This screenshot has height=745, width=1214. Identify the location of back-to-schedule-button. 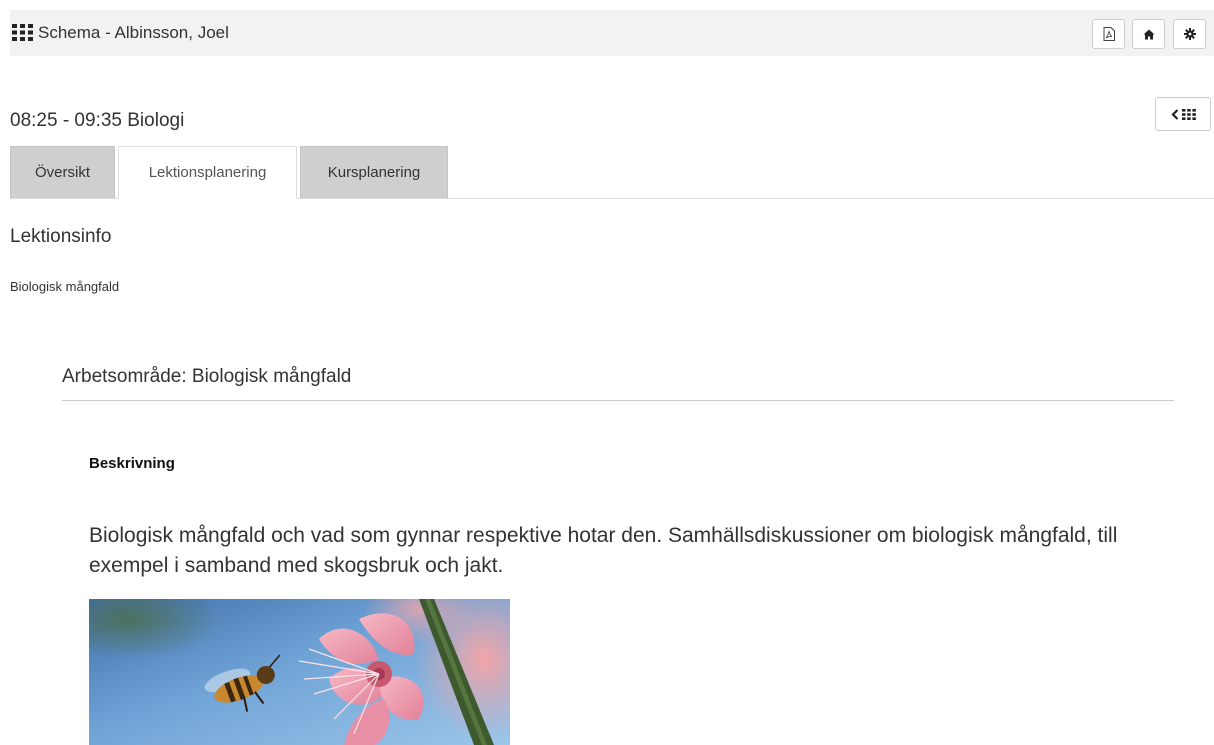
(1183, 114).